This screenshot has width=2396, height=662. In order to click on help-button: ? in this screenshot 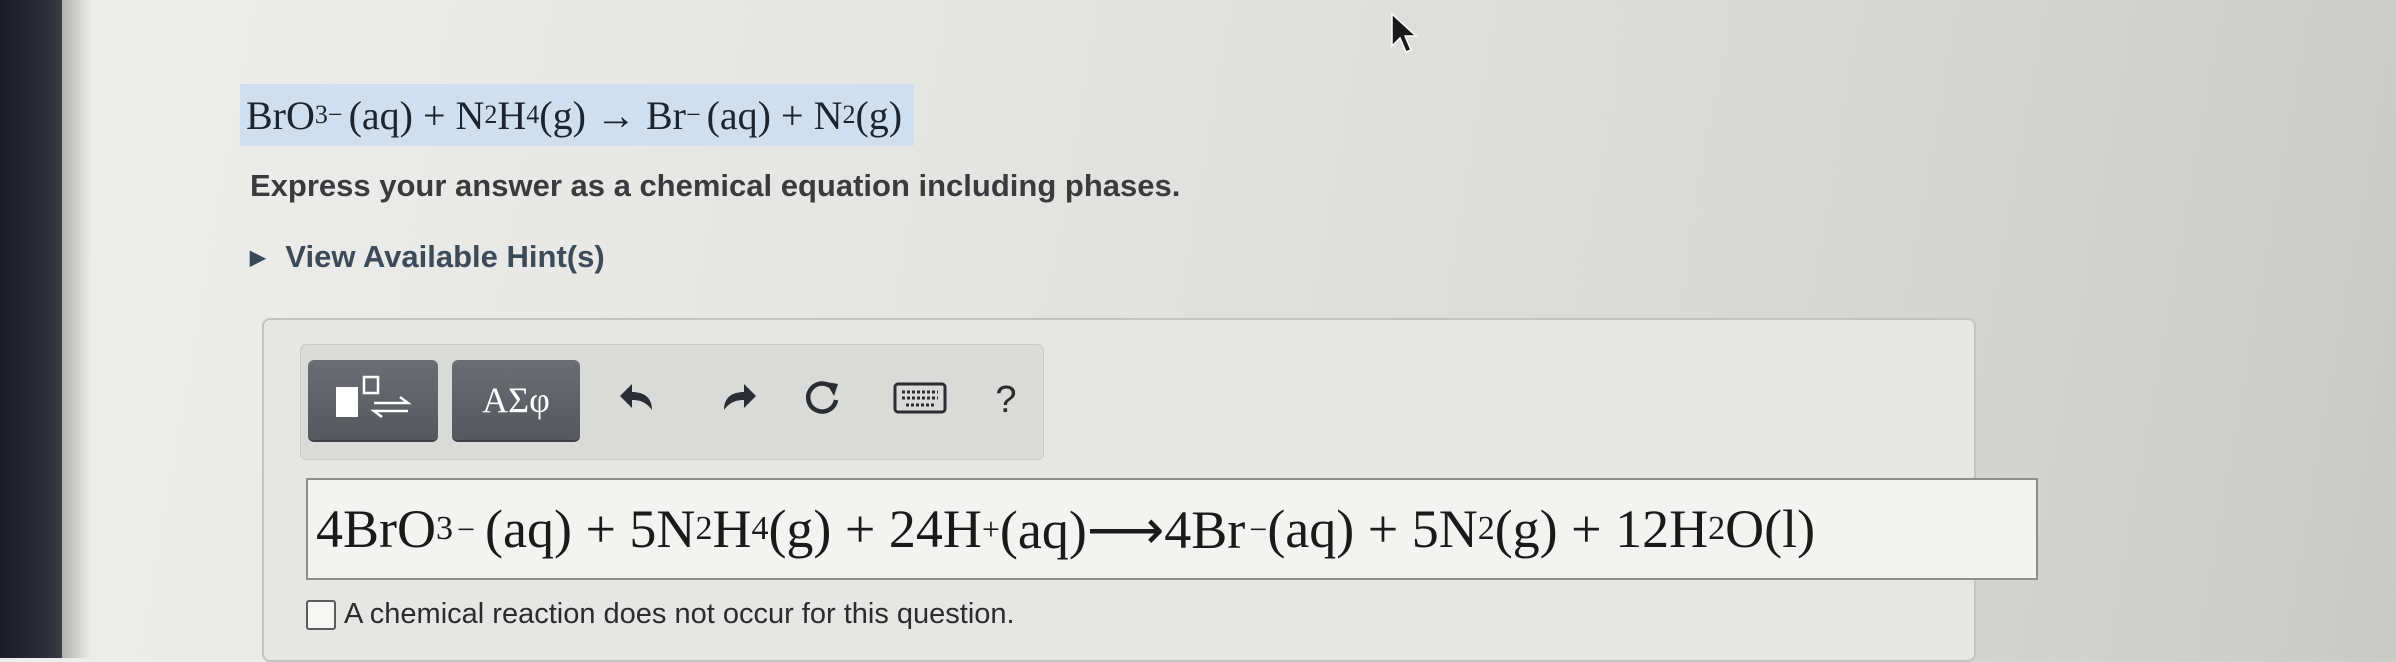, I will do `click(1006, 400)`.